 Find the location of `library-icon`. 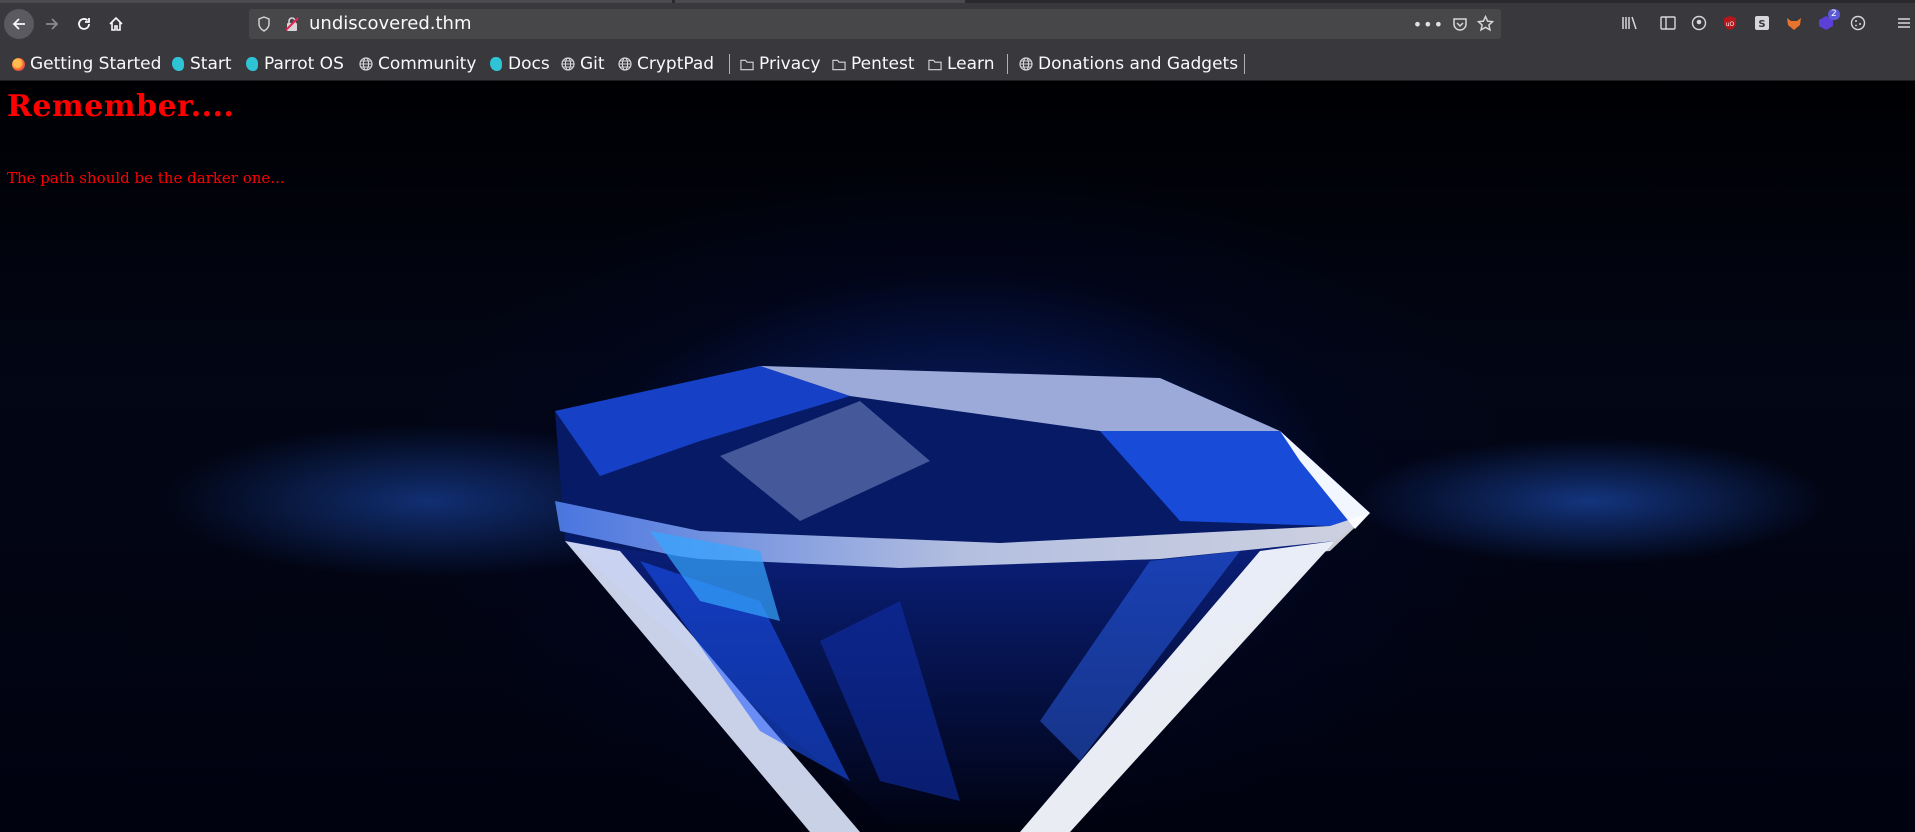

library-icon is located at coordinates (1630, 23).